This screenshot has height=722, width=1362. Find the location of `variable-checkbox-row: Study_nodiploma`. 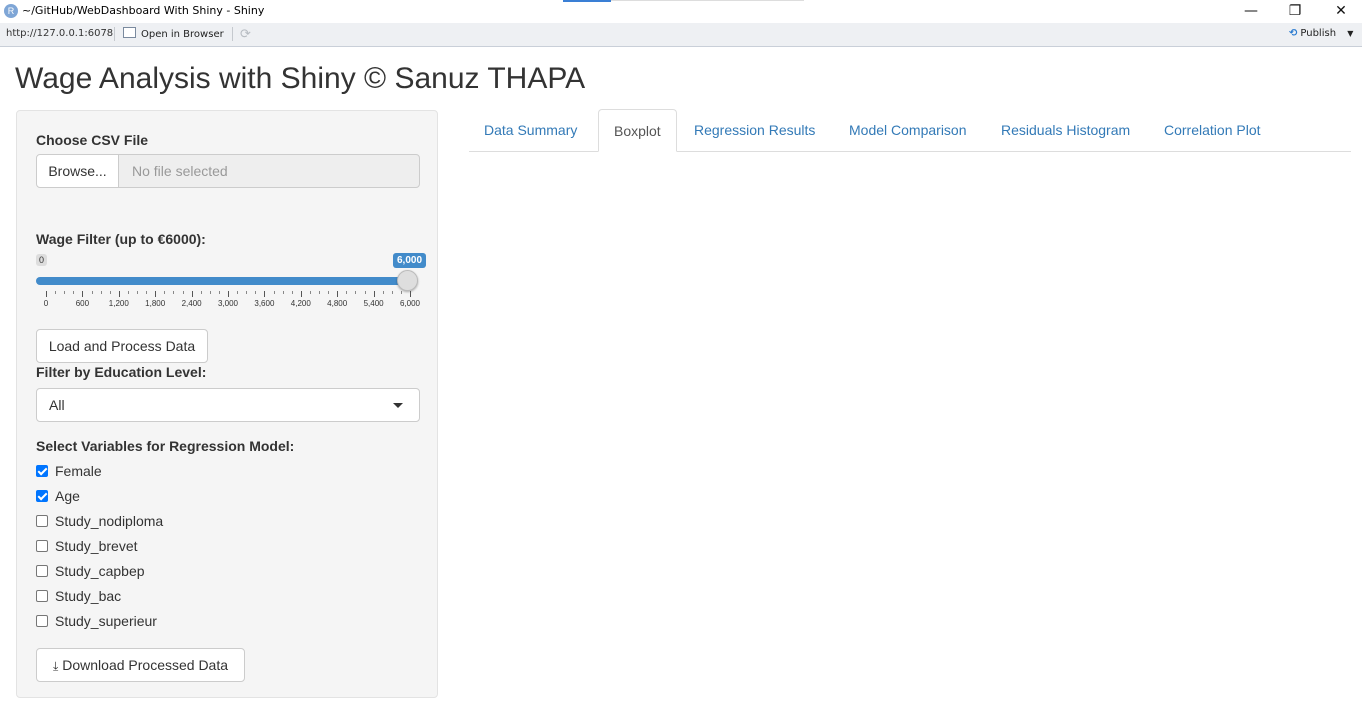

variable-checkbox-row: Study_nodiploma is located at coordinates (99, 523).